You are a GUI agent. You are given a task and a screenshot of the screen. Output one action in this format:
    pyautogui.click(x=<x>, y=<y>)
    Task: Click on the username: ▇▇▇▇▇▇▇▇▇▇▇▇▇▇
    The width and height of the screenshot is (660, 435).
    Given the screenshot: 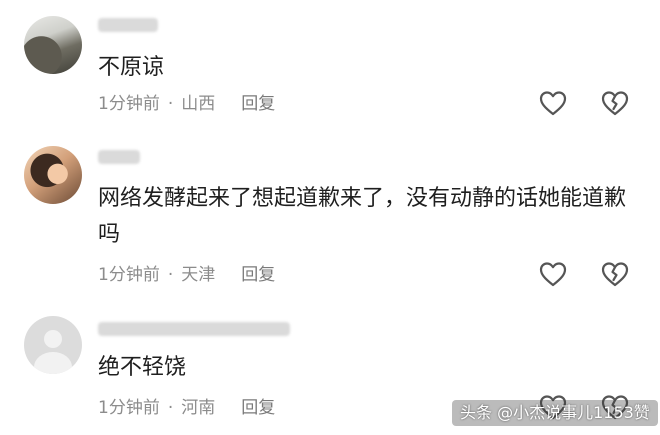 What is the action you would take?
    pyautogui.click(x=194, y=329)
    